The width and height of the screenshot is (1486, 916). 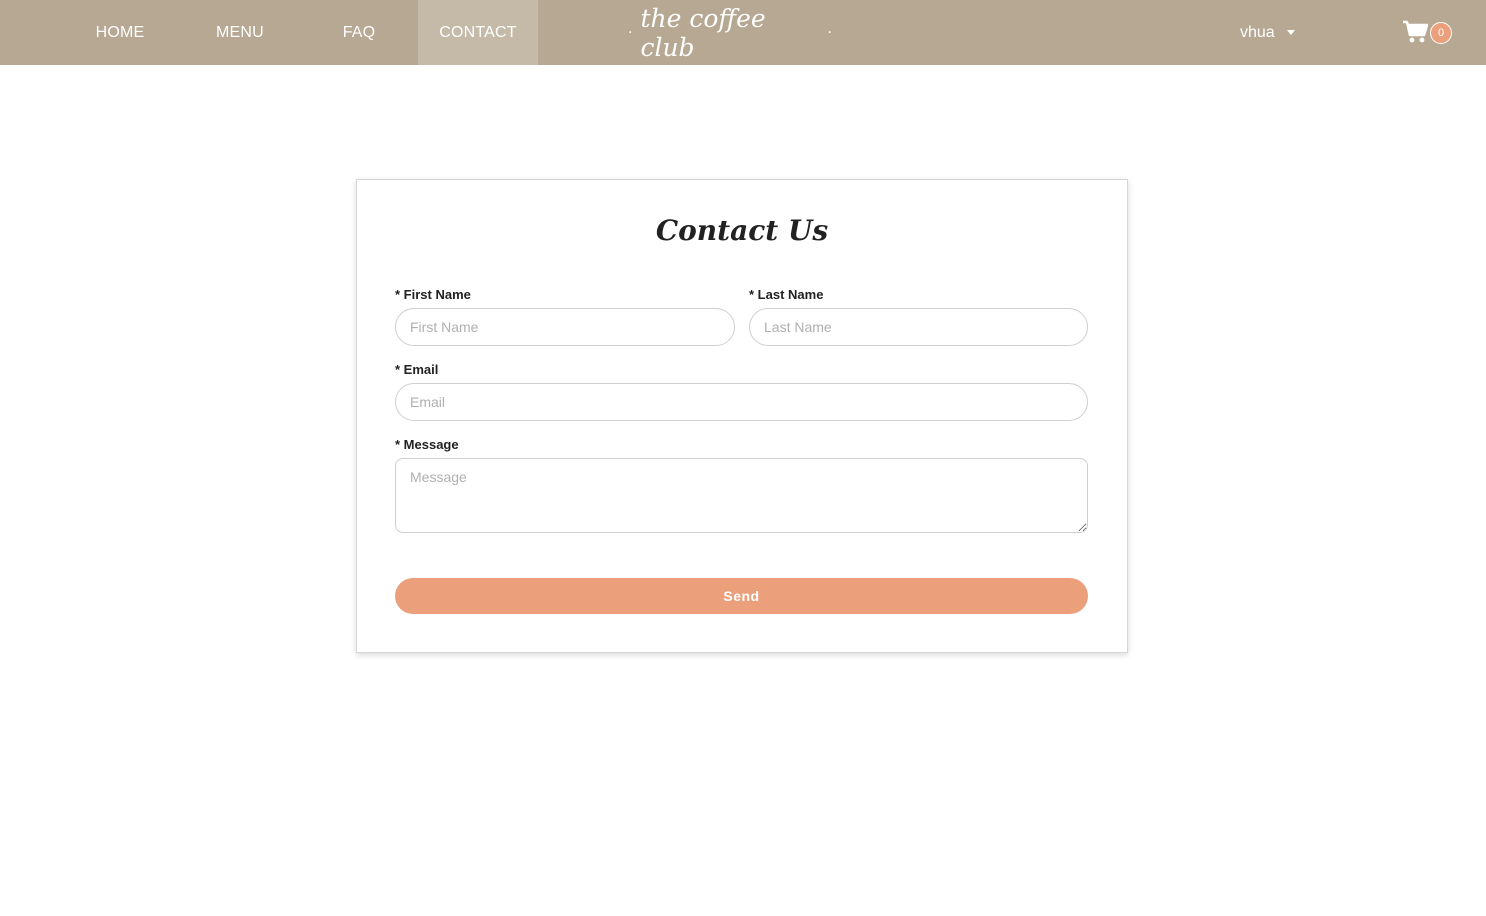 What do you see at coordinates (786, 294) in the screenshot?
I see `last-name-label: * Last Name` at bounding box center [786, 294].